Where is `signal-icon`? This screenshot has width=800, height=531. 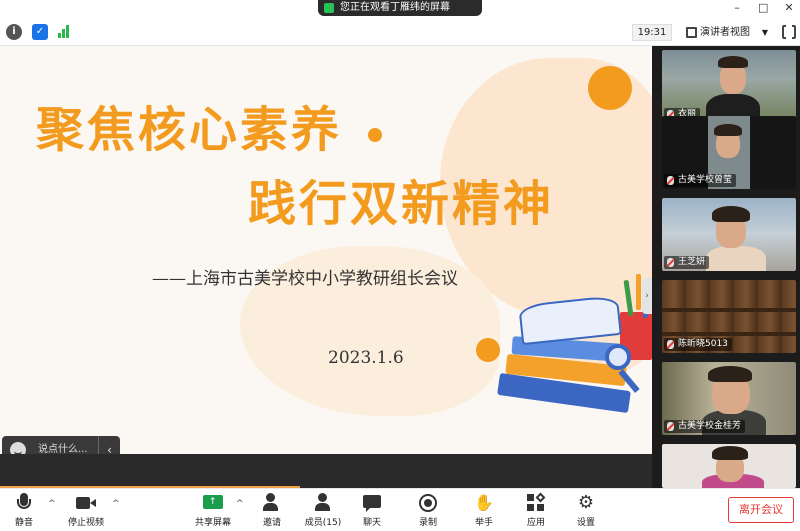
signal-icon is located at coordinates (65, 31).